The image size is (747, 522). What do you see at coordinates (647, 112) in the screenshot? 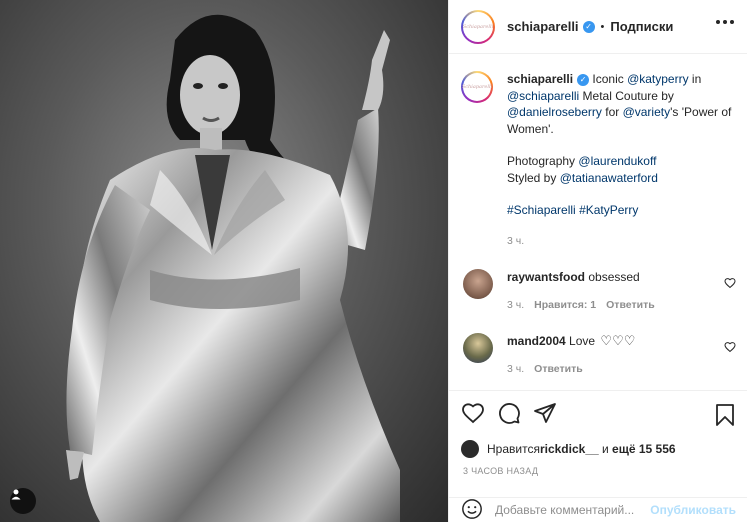
I see `mention-link: @variety` at bounding box center [647, 112].